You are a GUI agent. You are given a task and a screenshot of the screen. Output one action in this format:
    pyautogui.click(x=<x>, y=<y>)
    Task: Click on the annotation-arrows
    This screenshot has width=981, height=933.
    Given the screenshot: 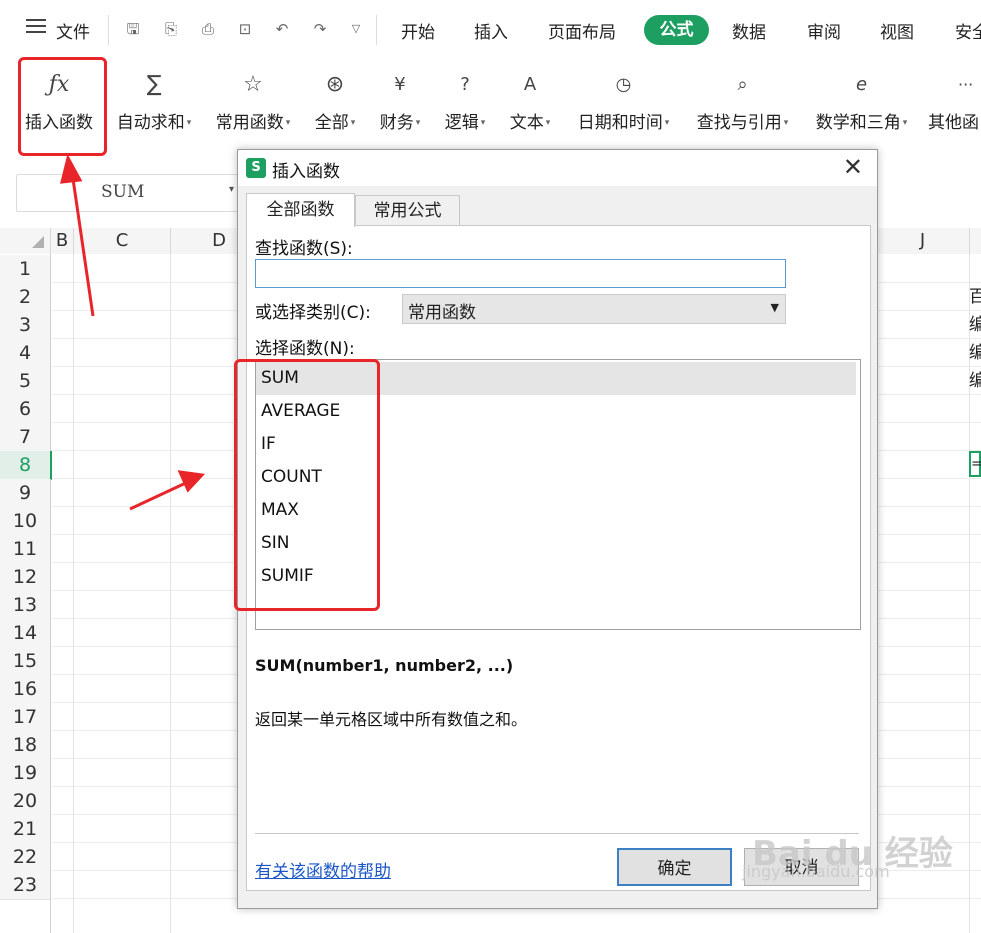 What is the action you would take?
    pyautogui.click(x=133, y=332)
    